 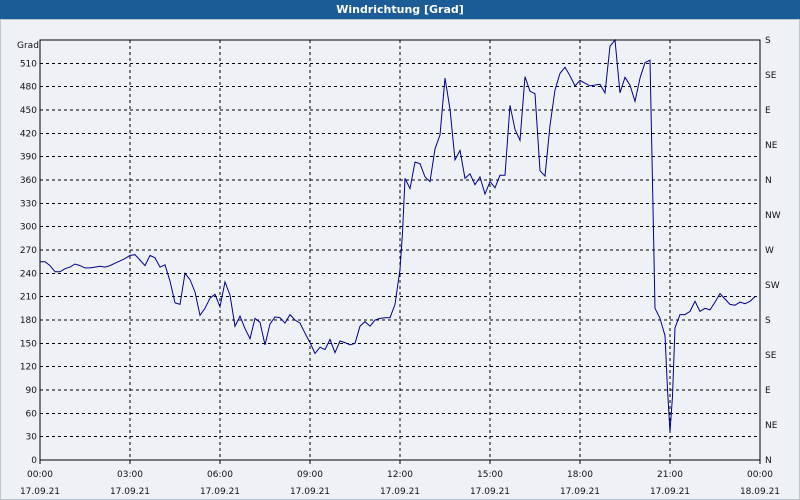 What do you see at coordinates (28, 111) in the screenshot?
I see `y-tick-label: 450` at bounding box center [28, 111].